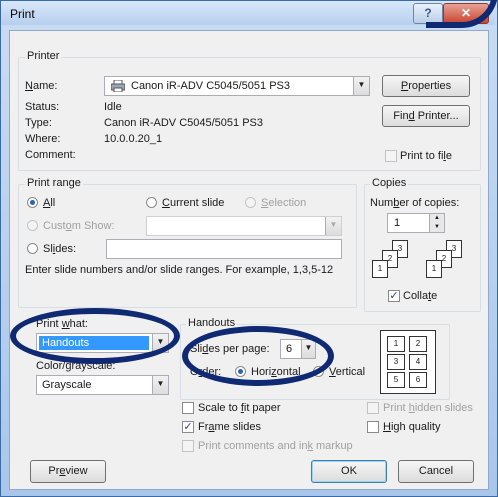 The image size is (498, 497). What do you see at coordinates (188, 446) in the screenshot?
I see `print-comments-checkbox` at bounding box center [188, 446].